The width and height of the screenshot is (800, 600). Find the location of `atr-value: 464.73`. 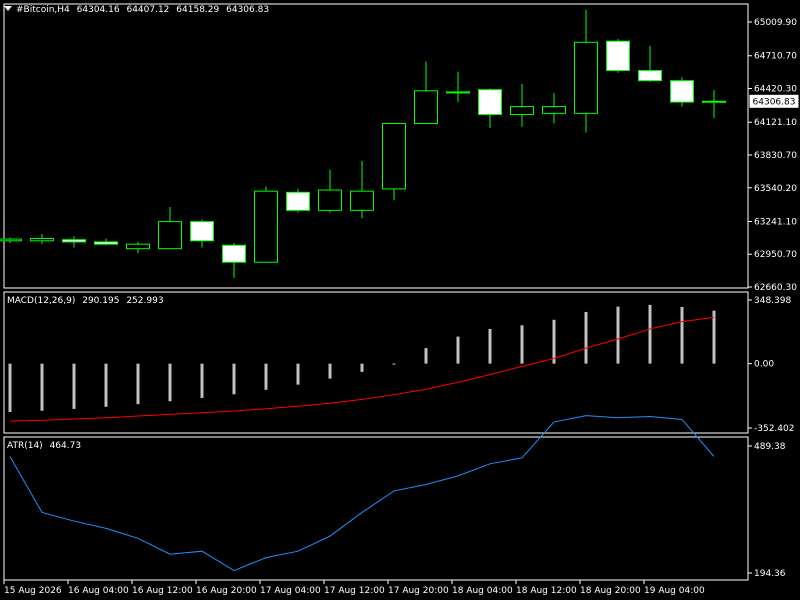

atr-value: 464.73 is located at coordinates (65, 446).